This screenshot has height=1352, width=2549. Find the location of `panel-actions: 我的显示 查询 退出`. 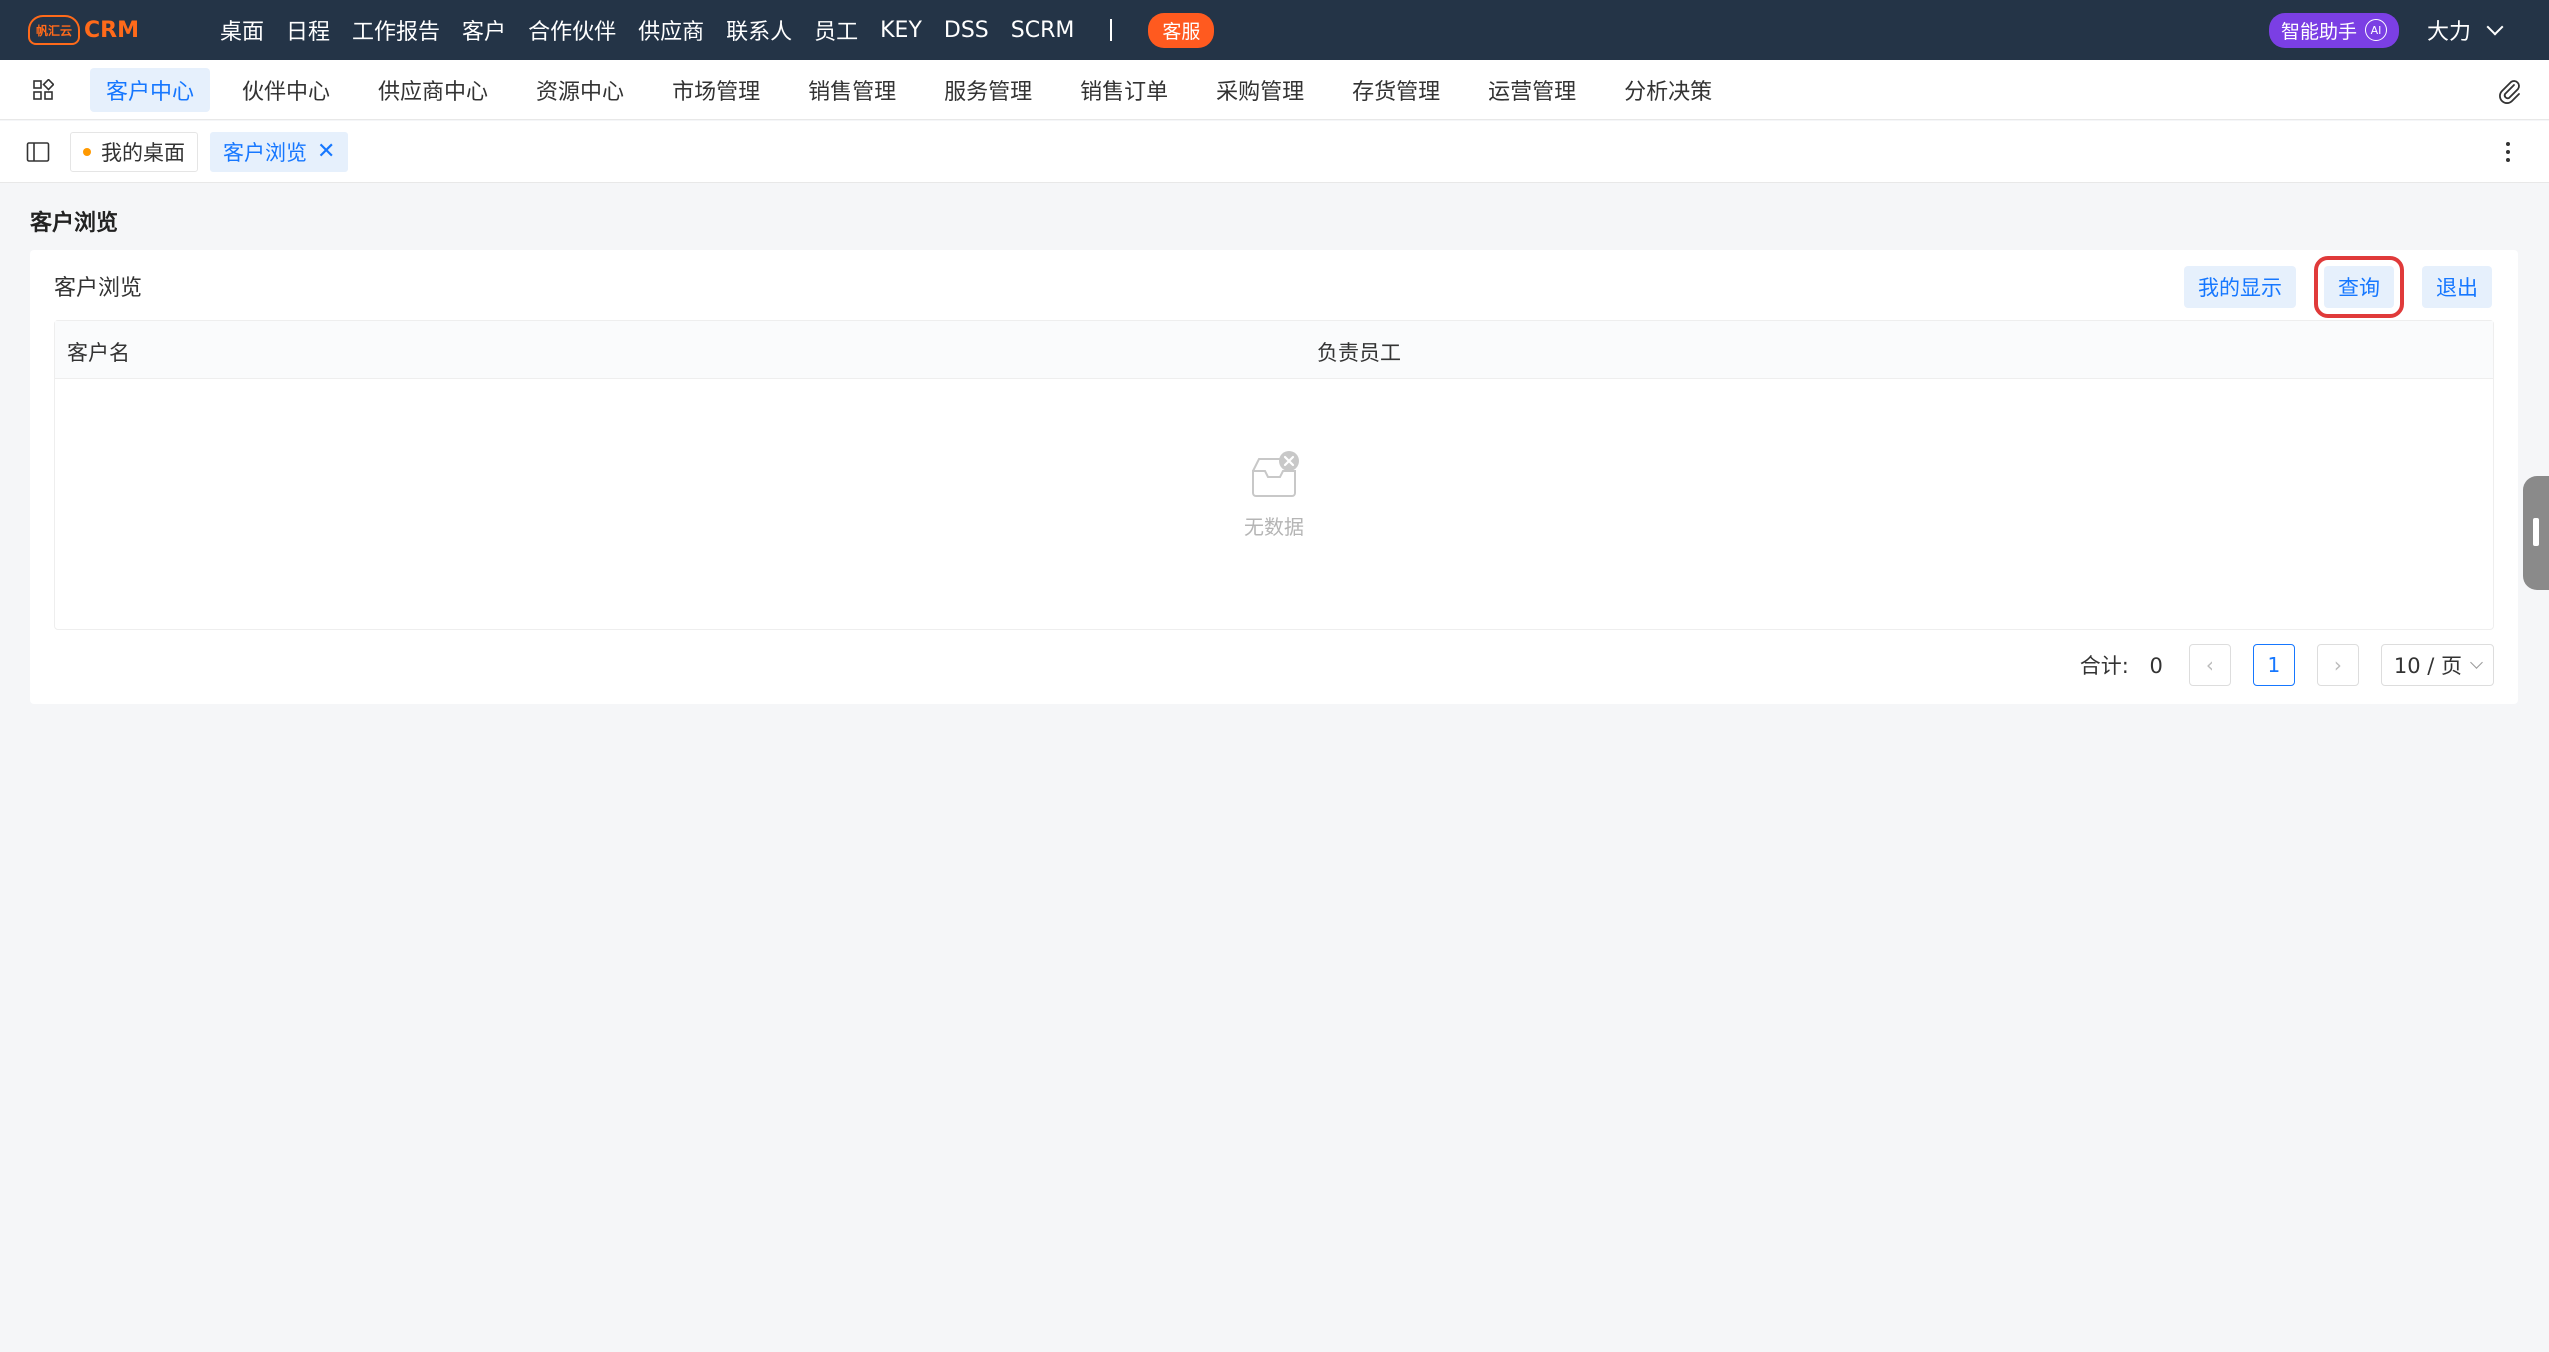

panel-actions: 我的显示 查询 退出 is located at coordinates (2330, 287).